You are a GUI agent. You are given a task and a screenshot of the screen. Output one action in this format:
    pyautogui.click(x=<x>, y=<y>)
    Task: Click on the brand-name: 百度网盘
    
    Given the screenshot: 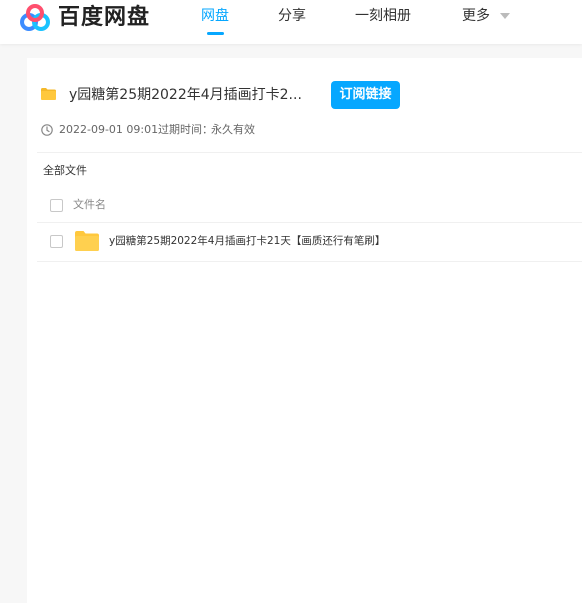 What is the action you would take?
    pyautogui.click(x=104, y=17)
    